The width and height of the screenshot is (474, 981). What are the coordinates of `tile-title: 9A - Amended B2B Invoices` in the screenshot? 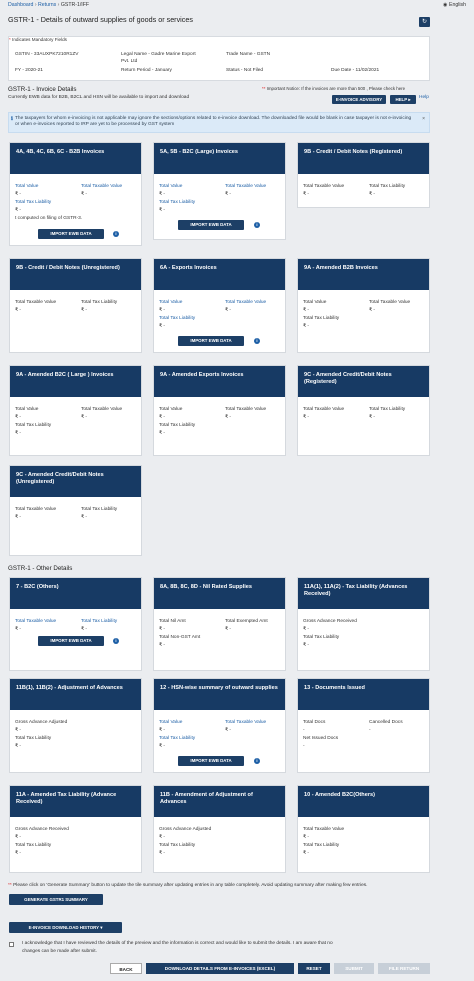 It's located at (363, 274).